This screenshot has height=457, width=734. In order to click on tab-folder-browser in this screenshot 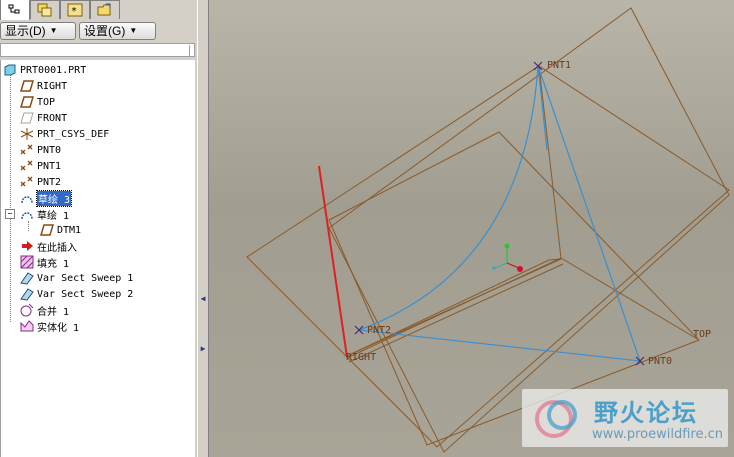, I will do `click(105, 9)`.